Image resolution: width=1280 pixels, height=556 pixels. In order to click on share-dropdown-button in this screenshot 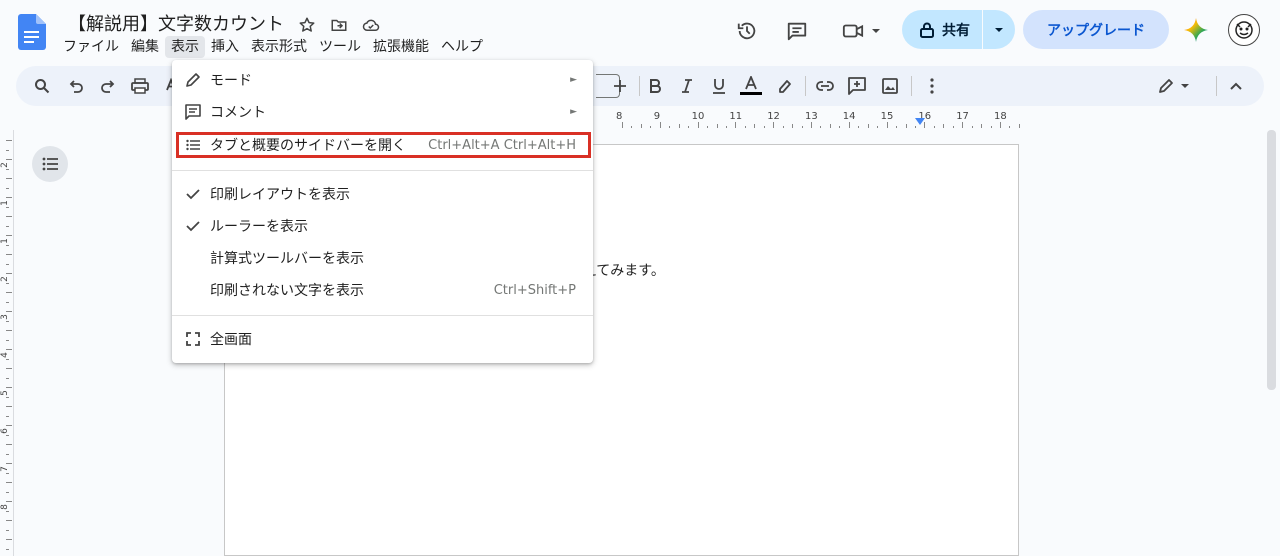, I will do `click(999, 29)`.